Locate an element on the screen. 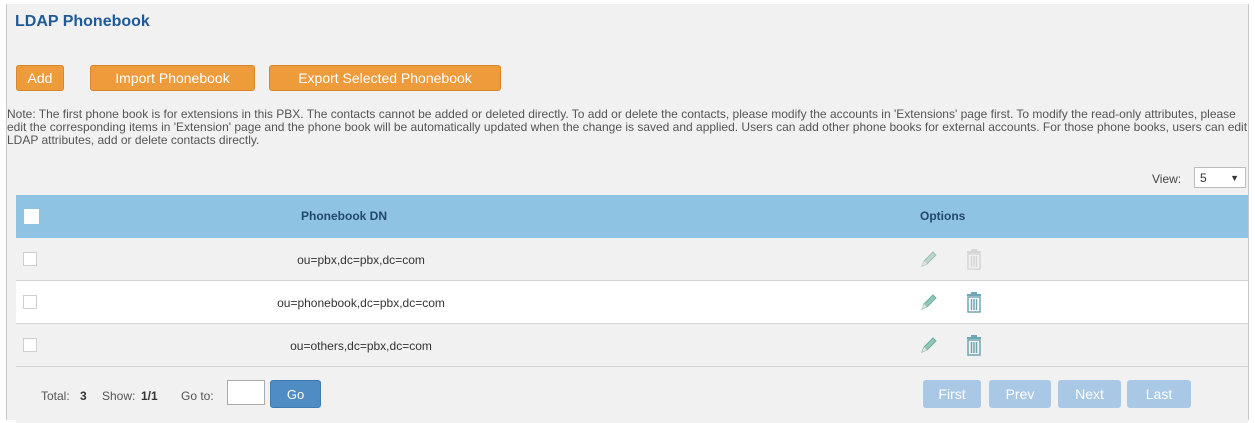 Image resolution: width=1255 pixels, height=423 pixels. last-page-button: Last is located at coordinates (1159, 394).